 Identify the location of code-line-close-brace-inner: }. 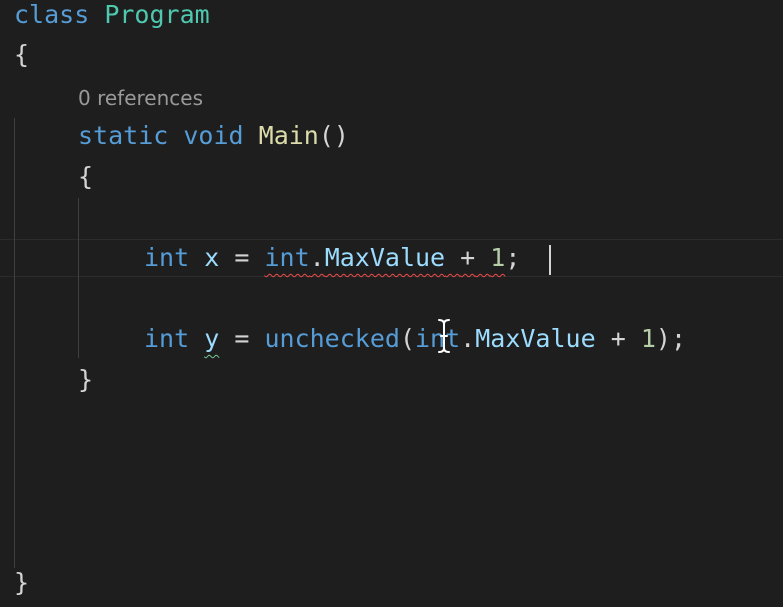
(85, 380).